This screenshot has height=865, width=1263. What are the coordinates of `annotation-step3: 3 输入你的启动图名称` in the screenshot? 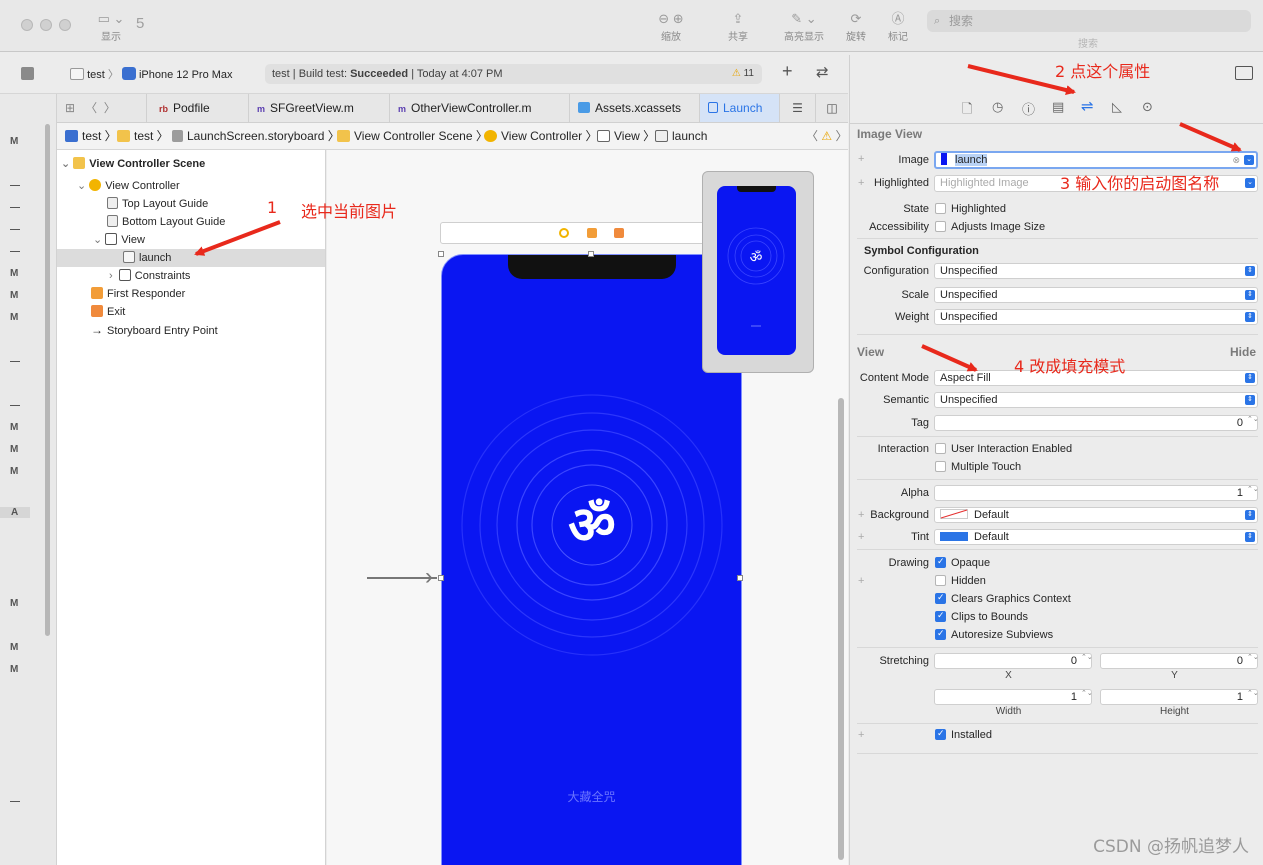 It's located at (1140, 183).